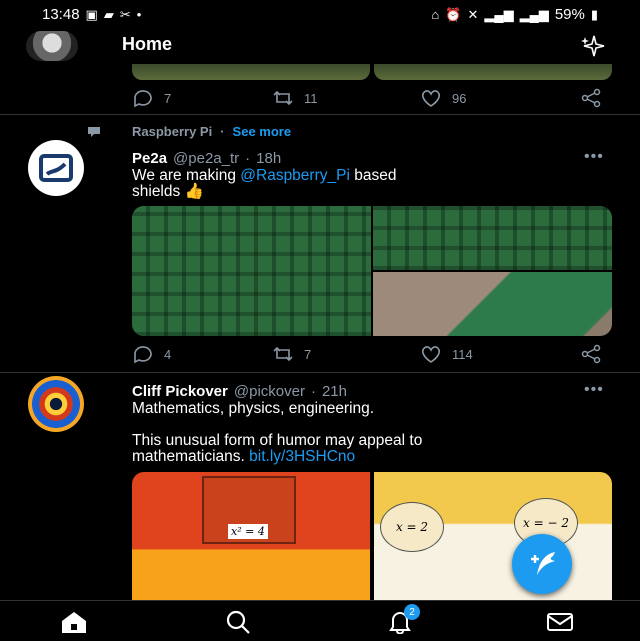 This screenshot has width=640, height=641. I want to click on reply-action: 7, so click(202, 98).